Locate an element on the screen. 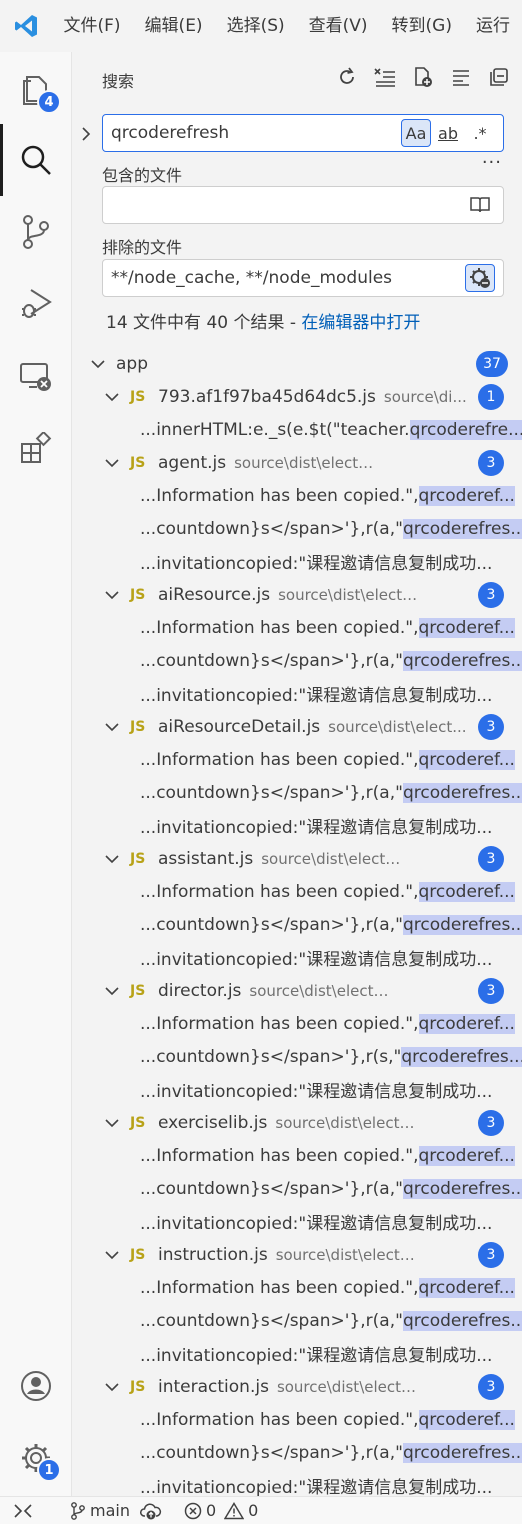 Image resolution: width=522 pixels, height=1524 pixels. refresh-button is located at coordinates (347, 77).